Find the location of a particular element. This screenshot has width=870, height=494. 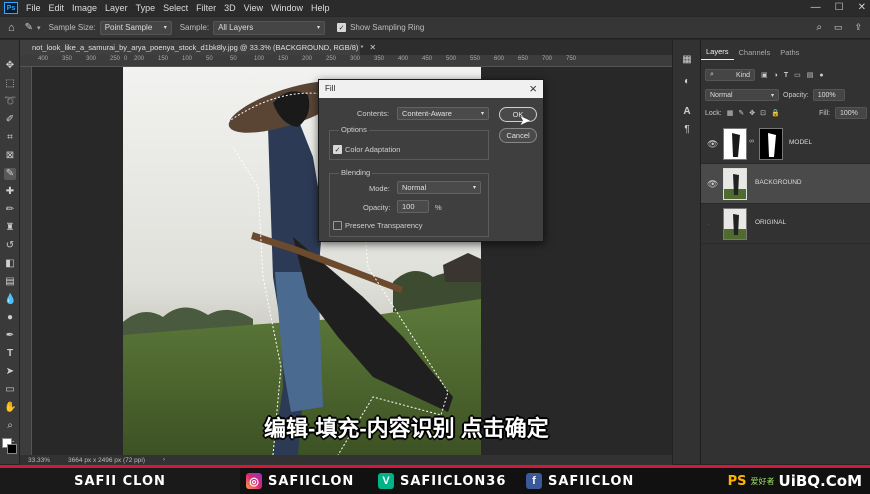

blend-mode-select: Normal ▾ is located at coordinates (742, 95).